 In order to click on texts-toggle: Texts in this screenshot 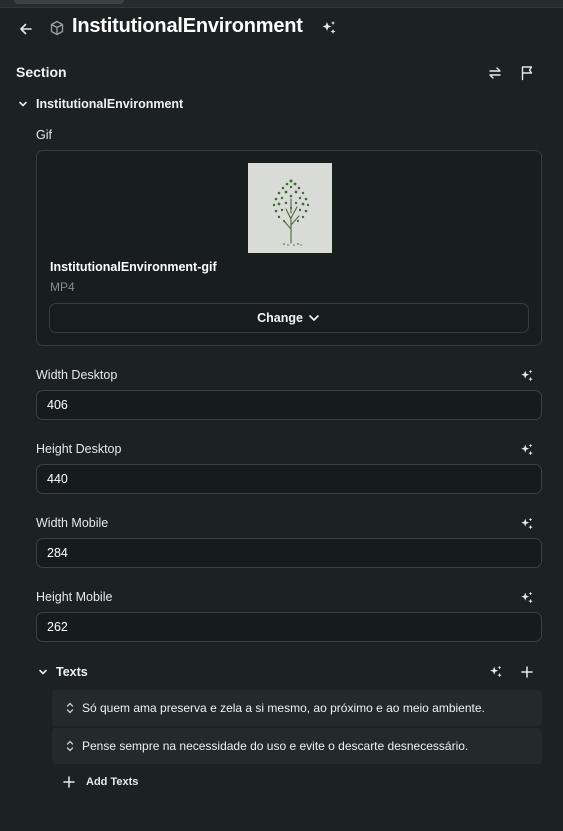, I will do `click(62, 672)`.